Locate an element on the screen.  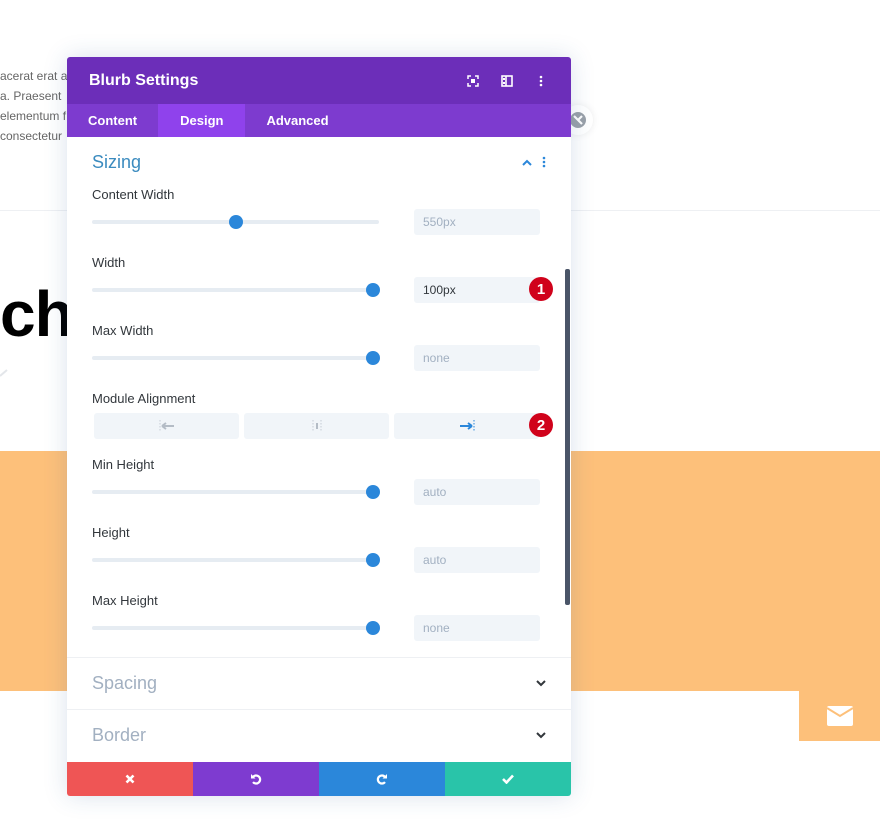
field-label: Min Height is located at coordinates (123, 464).